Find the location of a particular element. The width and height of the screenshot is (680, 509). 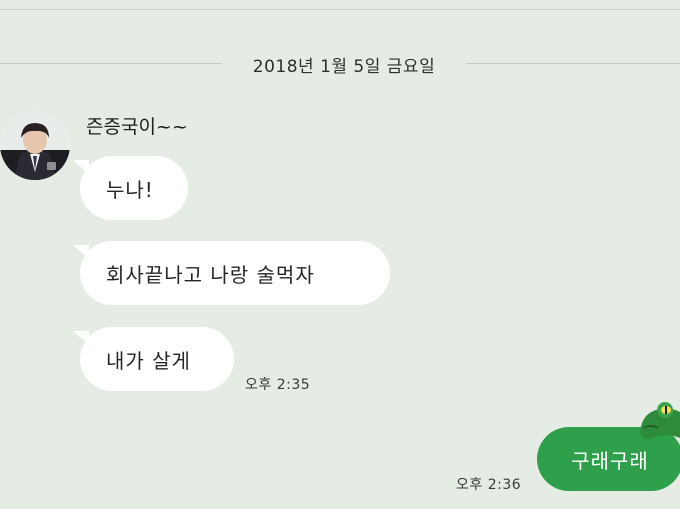

frog-sticker-icon is located at coordinates (660, 421).